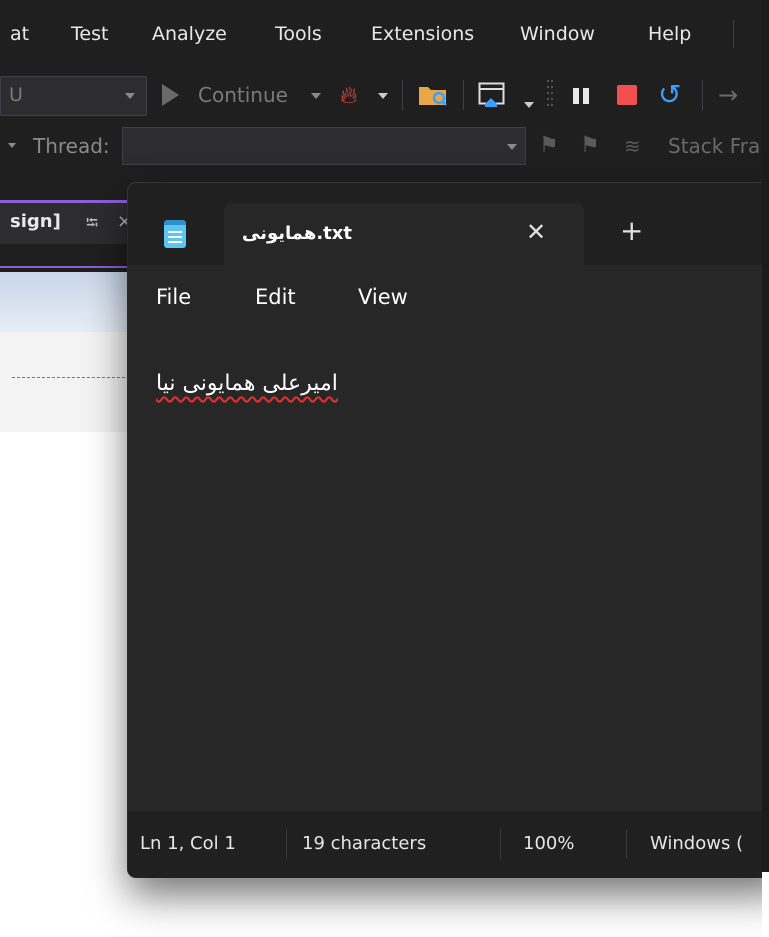  What do you see at coordinates (189, 34) in the screenshot?
I see `vs-menu-analyze: Analyze` at bounding box center [189, 34].